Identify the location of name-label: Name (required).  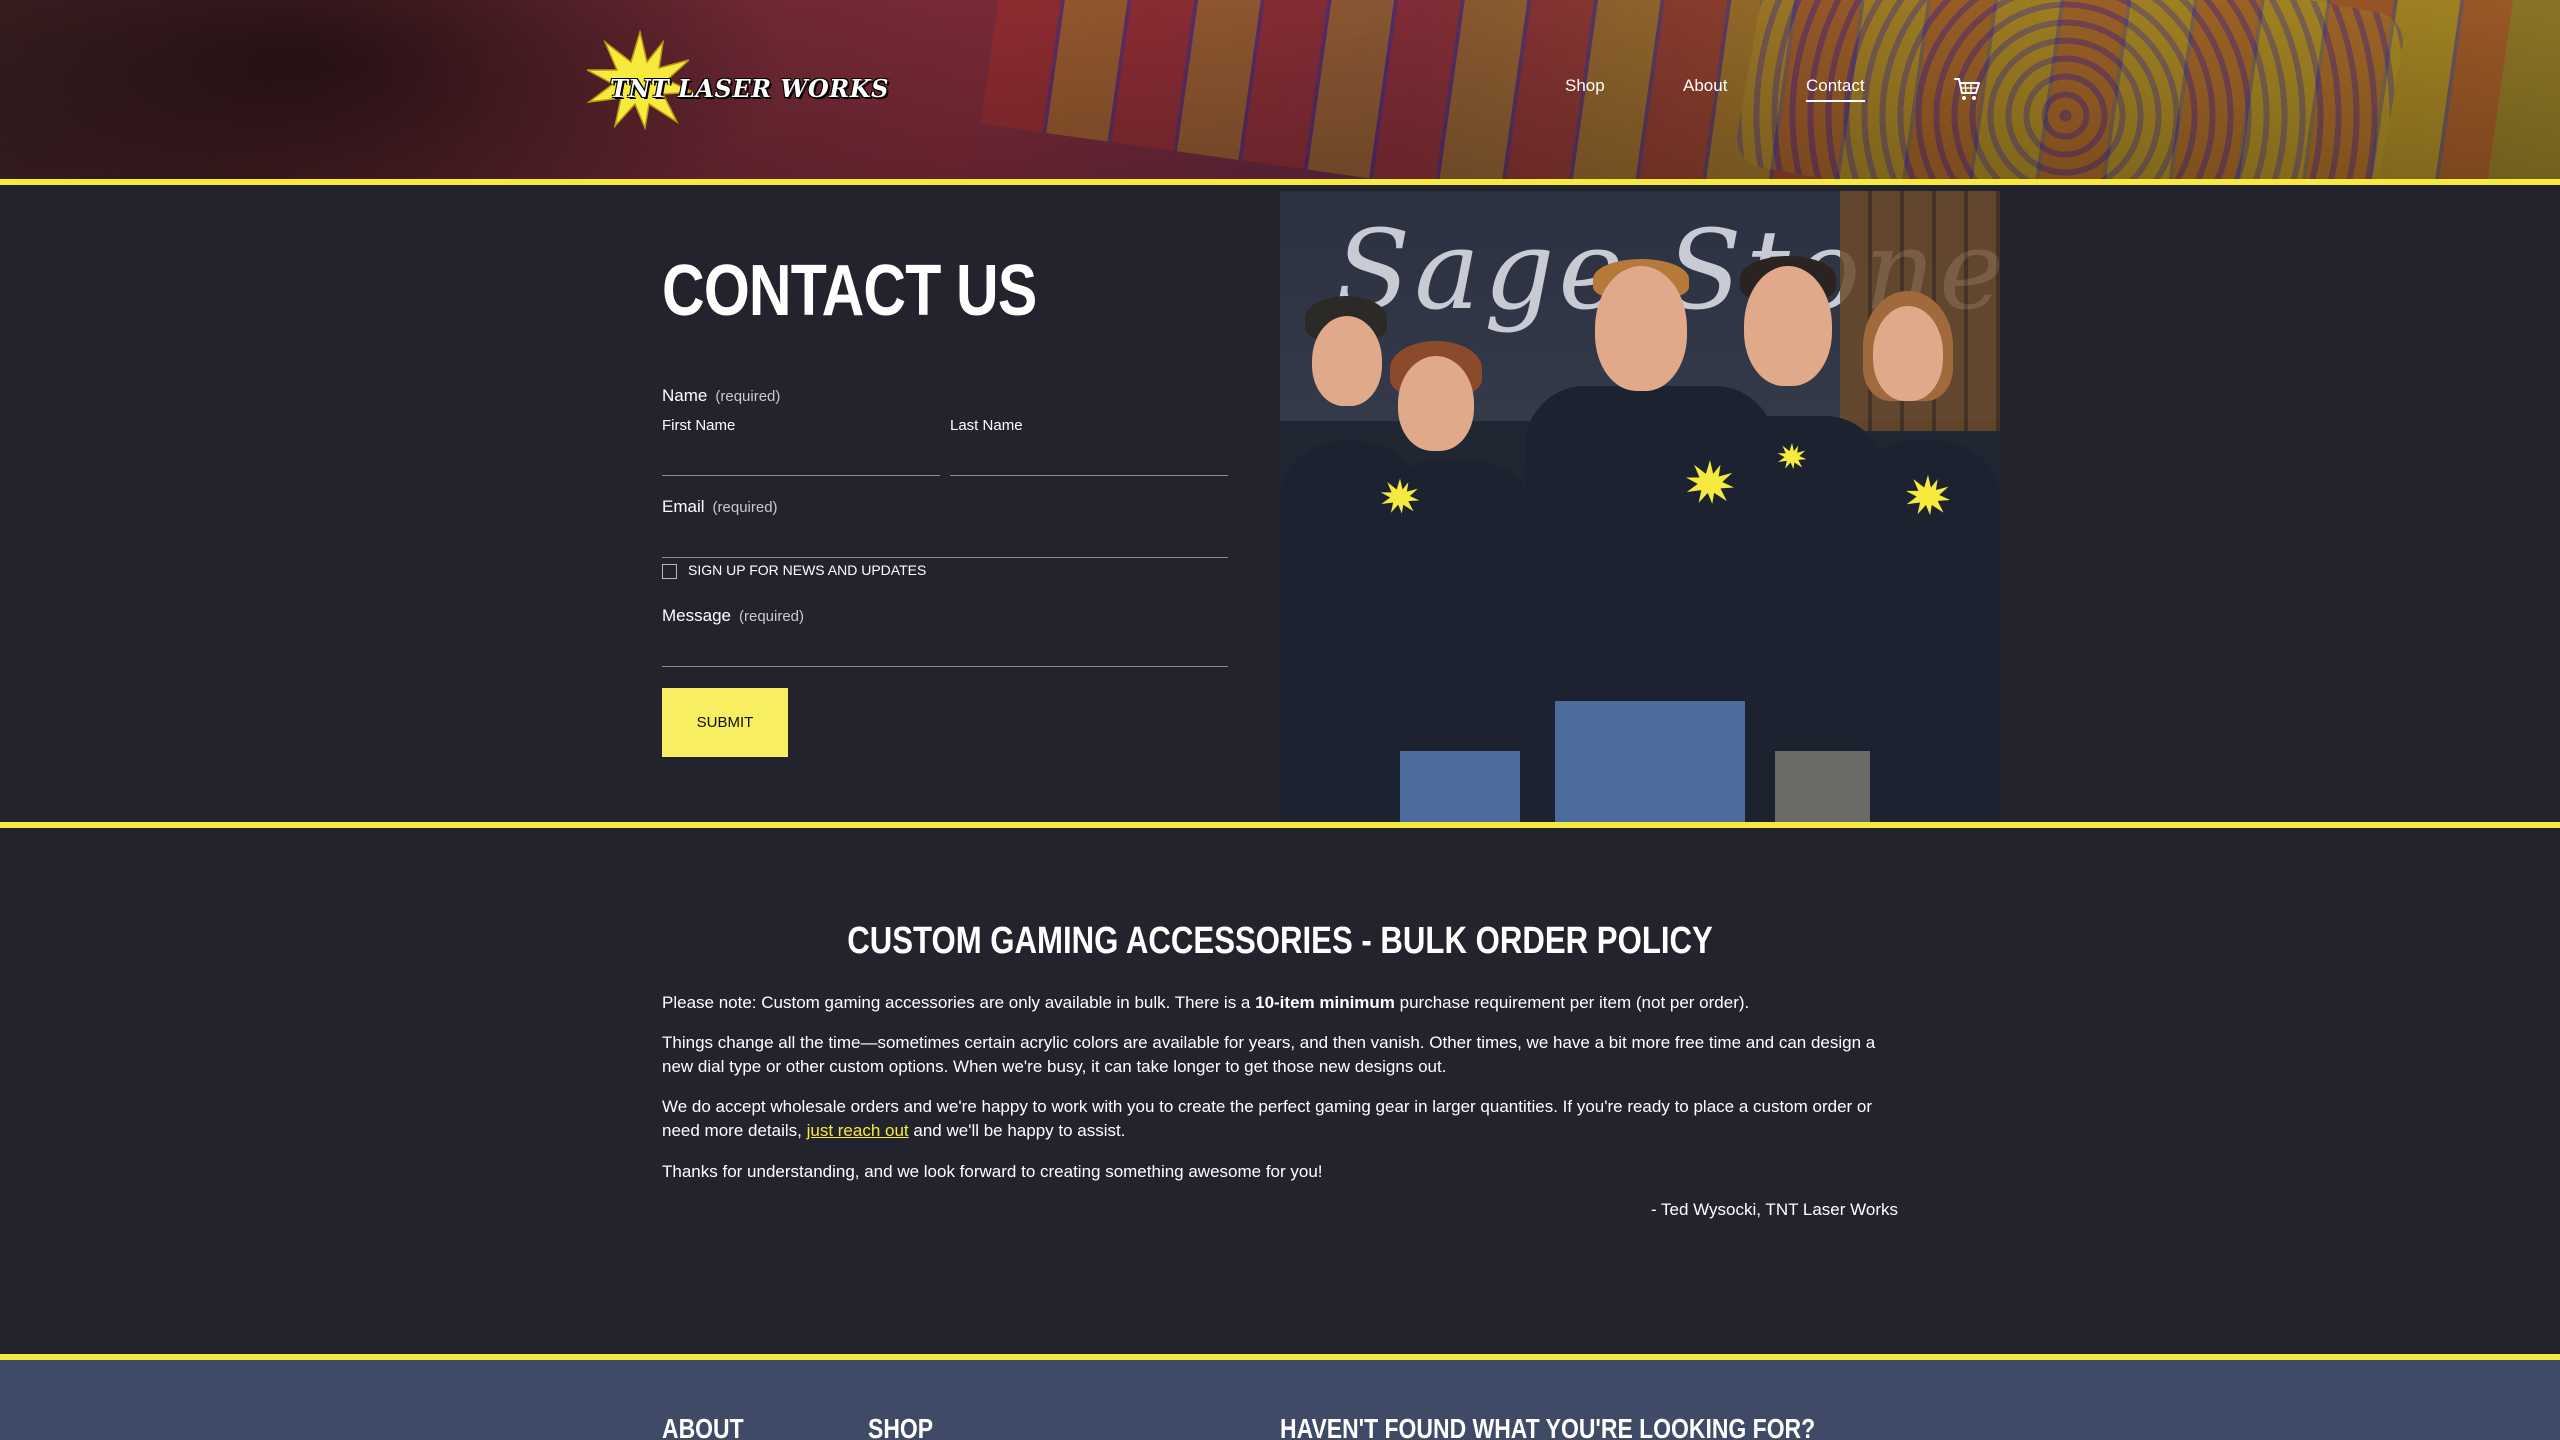
(721, 396).